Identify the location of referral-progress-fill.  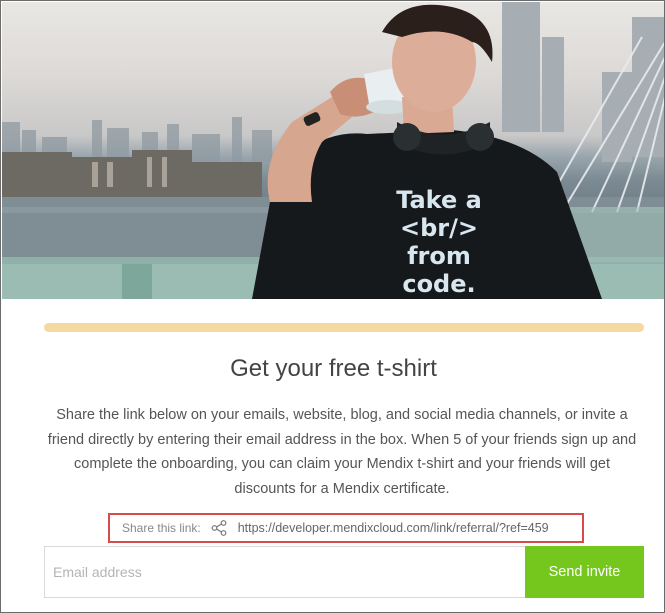
(344, 327).